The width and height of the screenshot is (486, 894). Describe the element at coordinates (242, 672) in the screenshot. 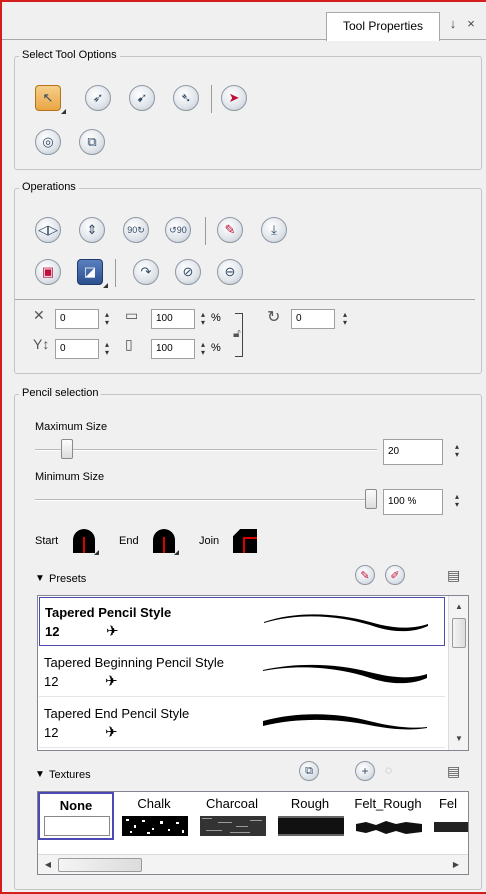

I see `preset-item: Tapered Beginning Pencil Style 12 ✈` at that location.